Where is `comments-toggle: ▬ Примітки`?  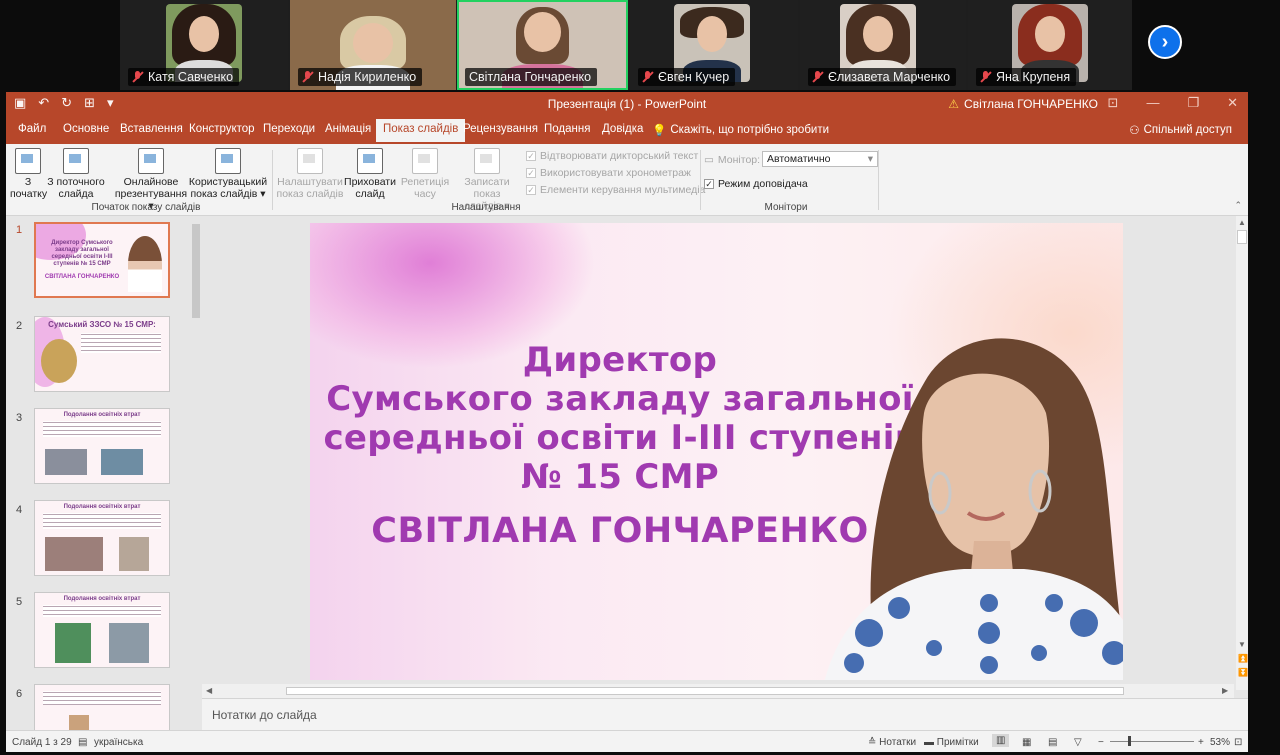 comments-toggle: ▬ Примітки is located at coordinates (951, 742).